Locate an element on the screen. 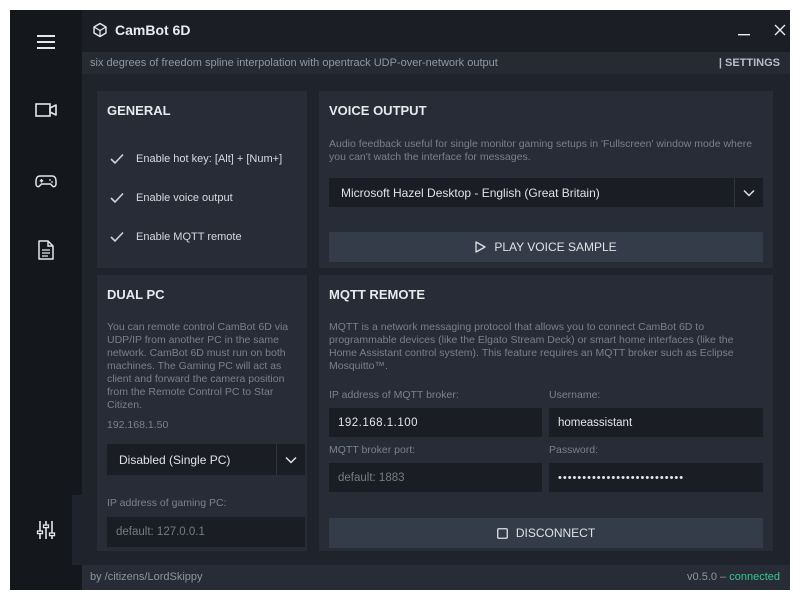 This screenshot has width=800, height=600. broker-ip-input is located at coordinates (435, 422).